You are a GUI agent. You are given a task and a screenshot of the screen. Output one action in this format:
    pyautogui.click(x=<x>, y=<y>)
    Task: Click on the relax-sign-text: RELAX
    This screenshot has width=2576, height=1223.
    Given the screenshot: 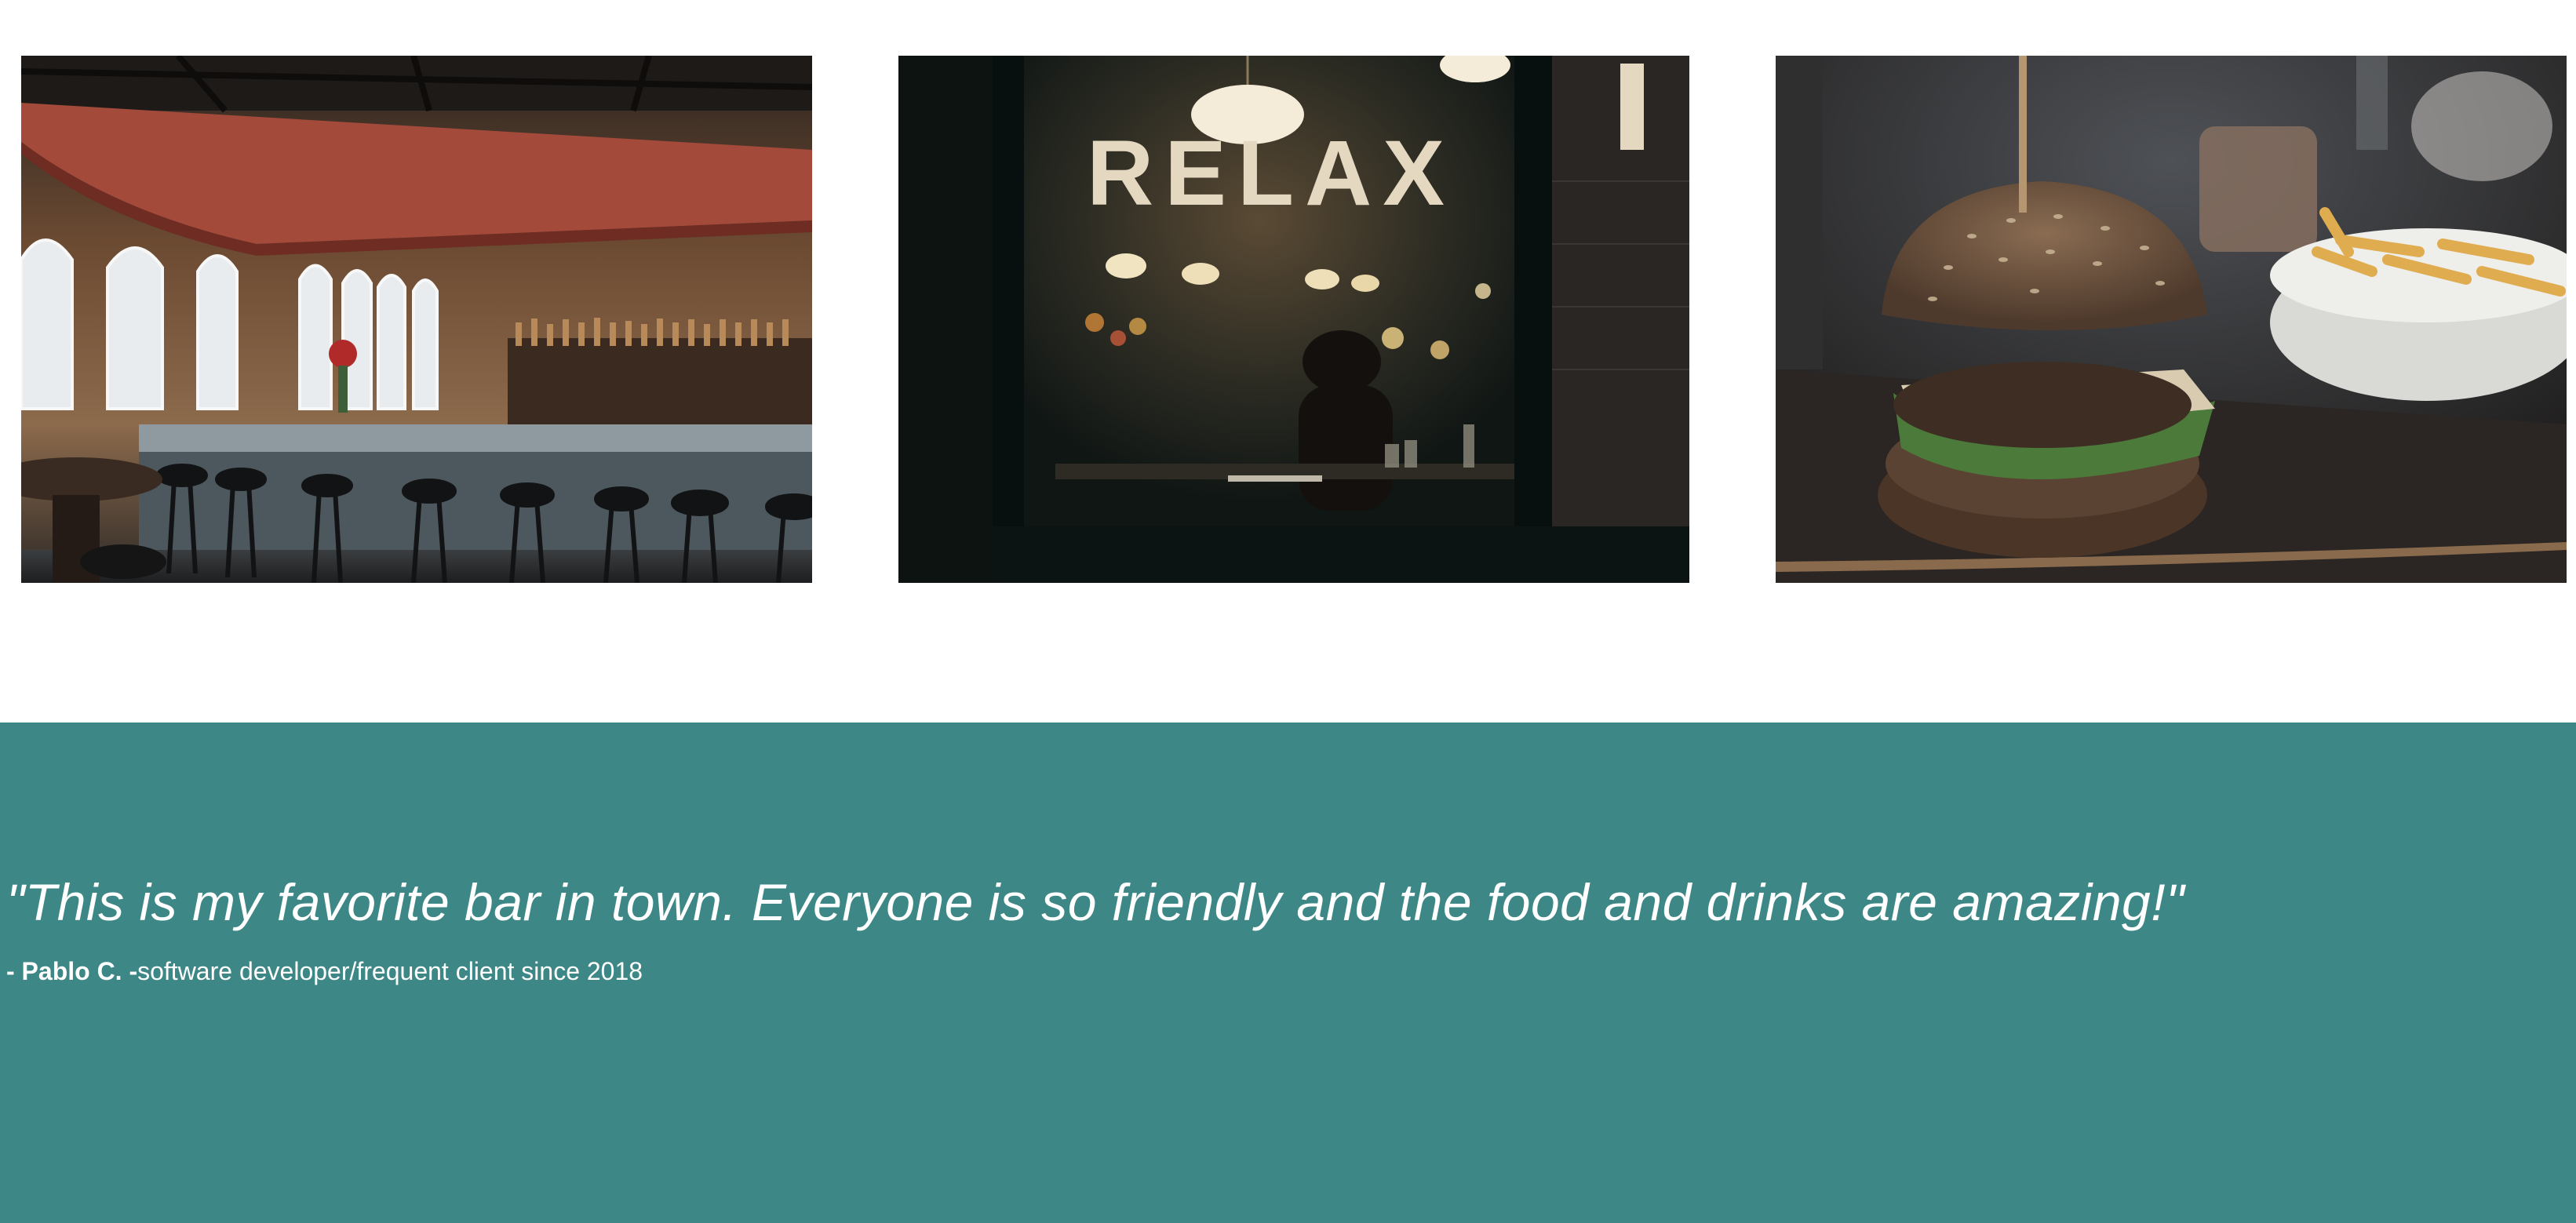 What is the action you would take?
    pyautogui.click(x=1271, y=173)
    